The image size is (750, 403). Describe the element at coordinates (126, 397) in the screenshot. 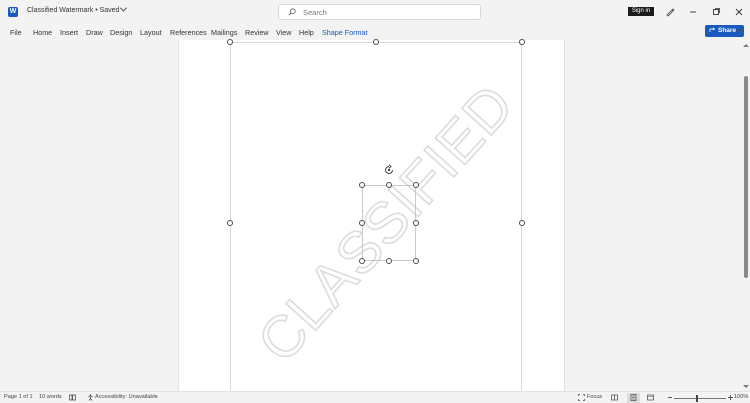

I see `accessibility-status: Accessibility: Unavailable` at that location.